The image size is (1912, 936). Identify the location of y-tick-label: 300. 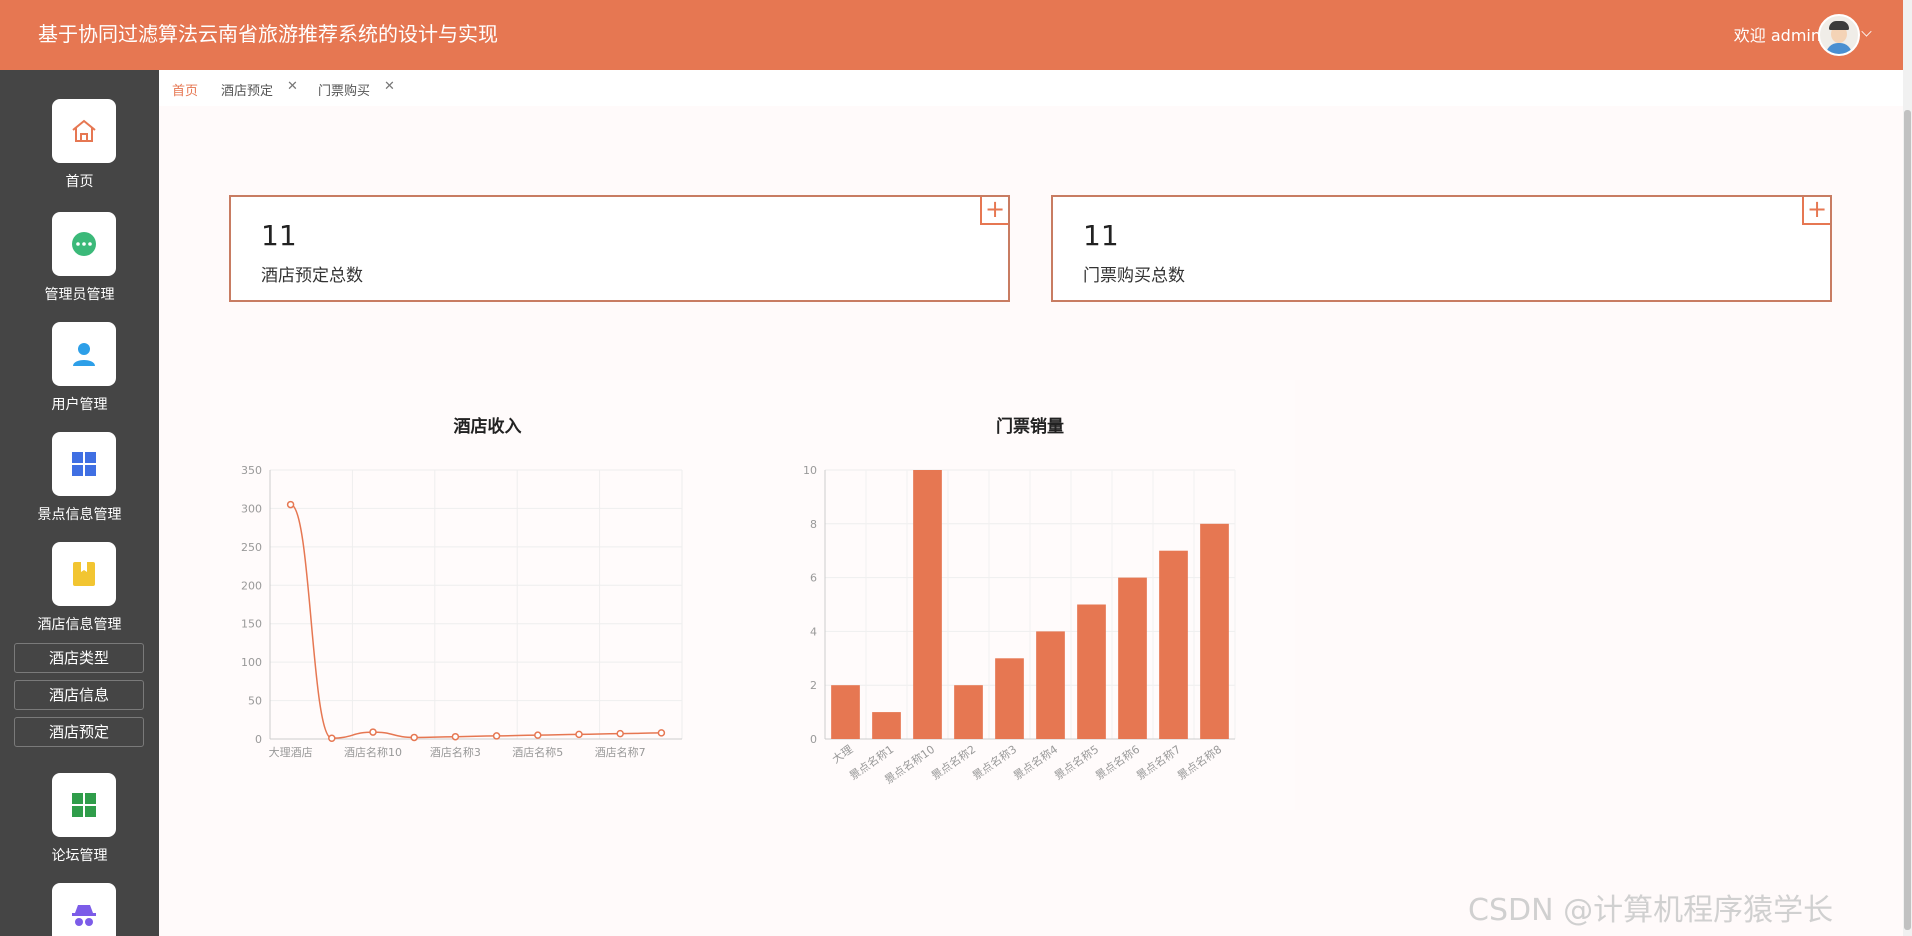
(251, 508).